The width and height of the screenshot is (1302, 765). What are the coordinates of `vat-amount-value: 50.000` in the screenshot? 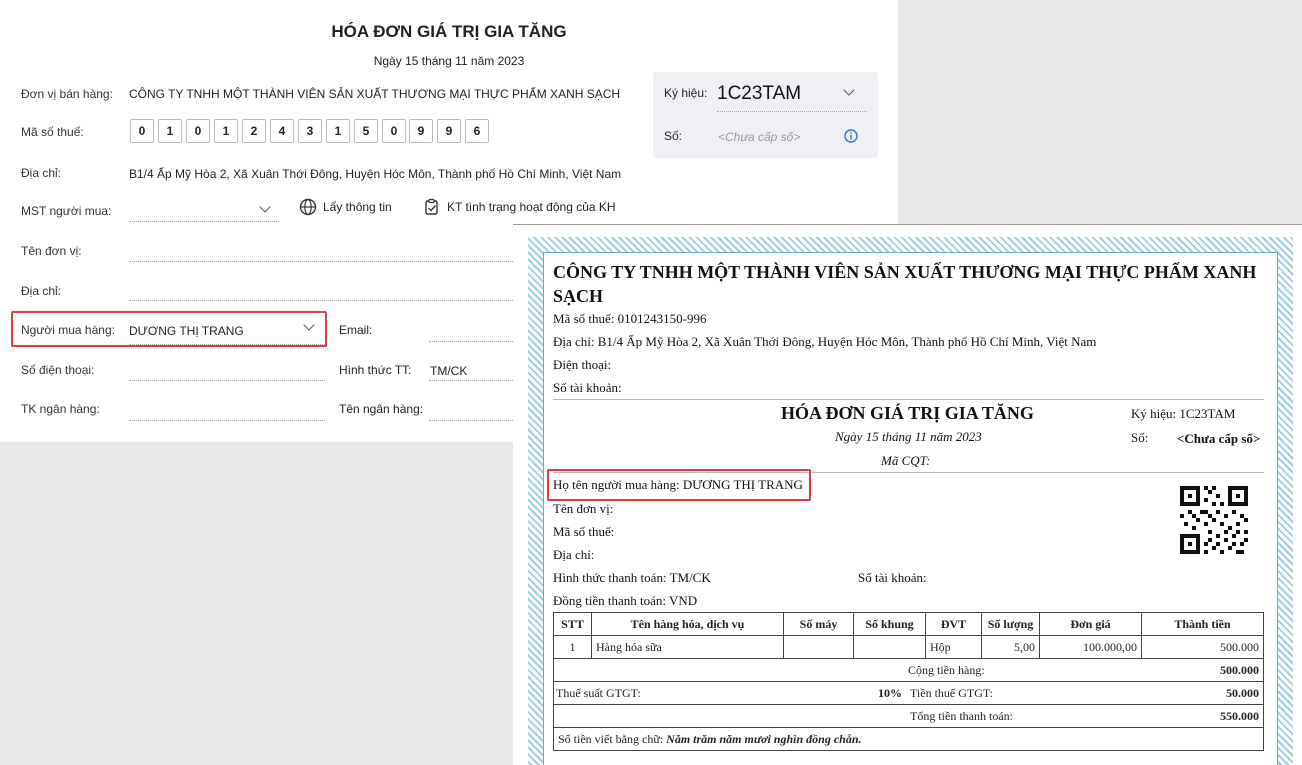 It's located at (1242, 693).